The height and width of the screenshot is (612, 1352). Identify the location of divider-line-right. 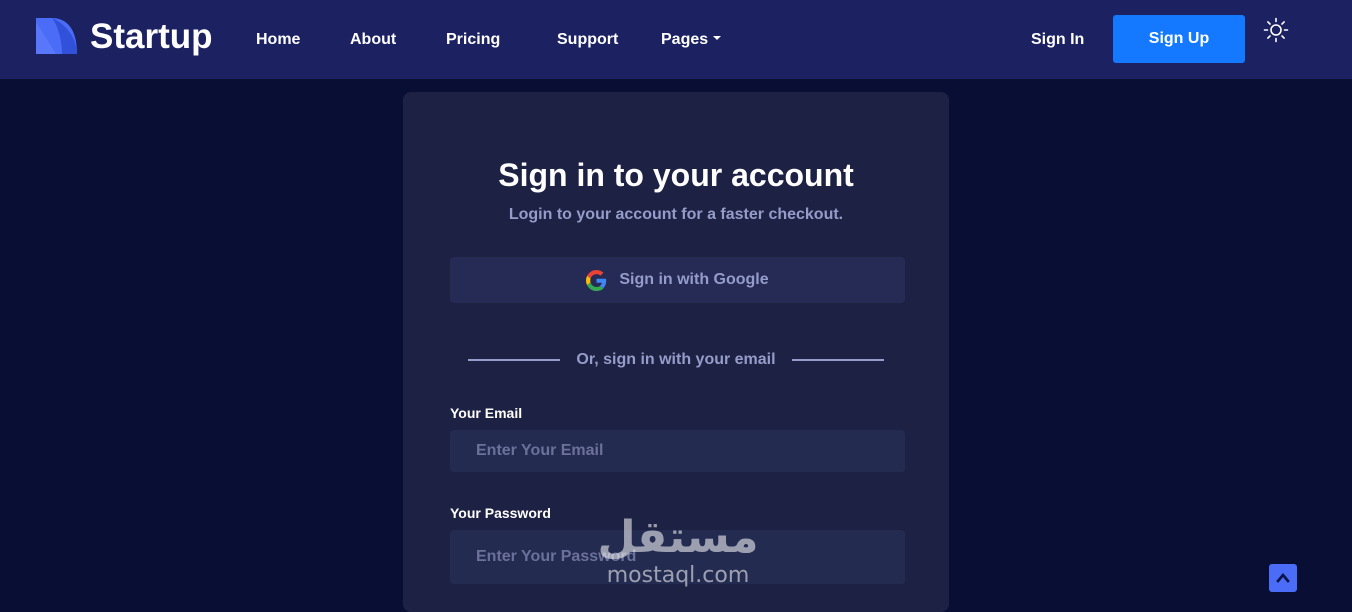
(838, 360).